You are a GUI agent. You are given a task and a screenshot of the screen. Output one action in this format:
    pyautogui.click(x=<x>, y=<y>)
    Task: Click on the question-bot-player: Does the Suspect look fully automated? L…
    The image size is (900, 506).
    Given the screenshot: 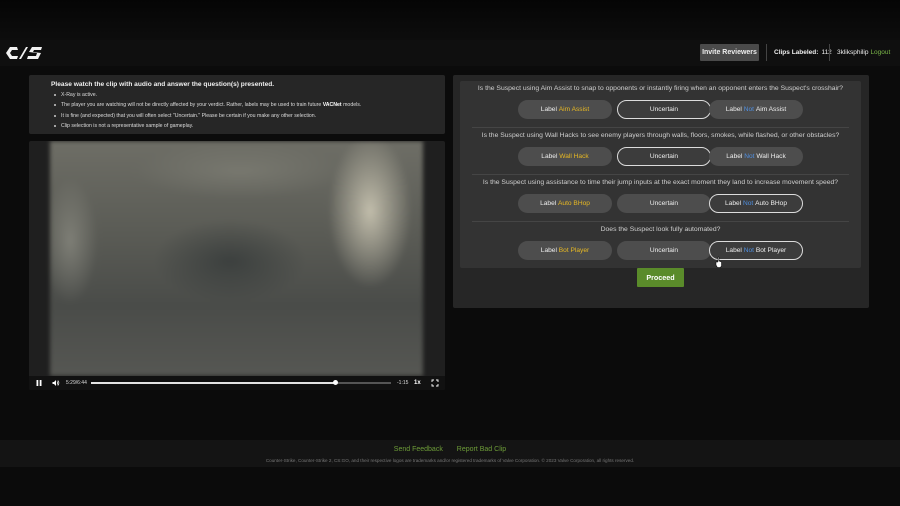 What is the action you would take?
    pyautogui.click(x=660, y=245)
    